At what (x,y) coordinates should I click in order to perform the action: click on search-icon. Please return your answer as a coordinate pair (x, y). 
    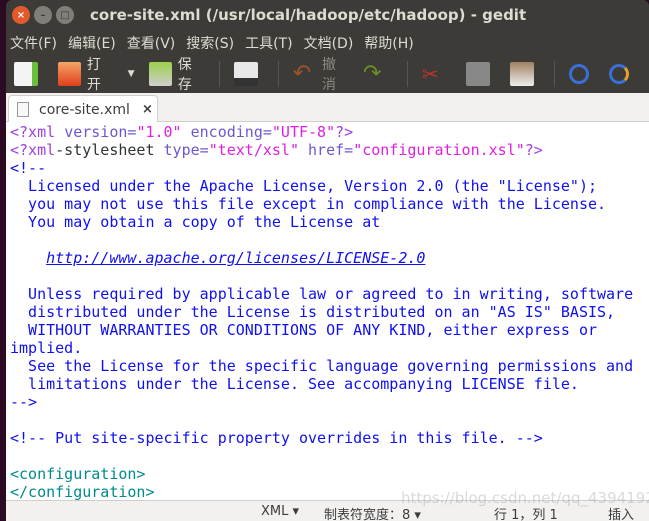
    Looking at the image, I should click on (578, 74).